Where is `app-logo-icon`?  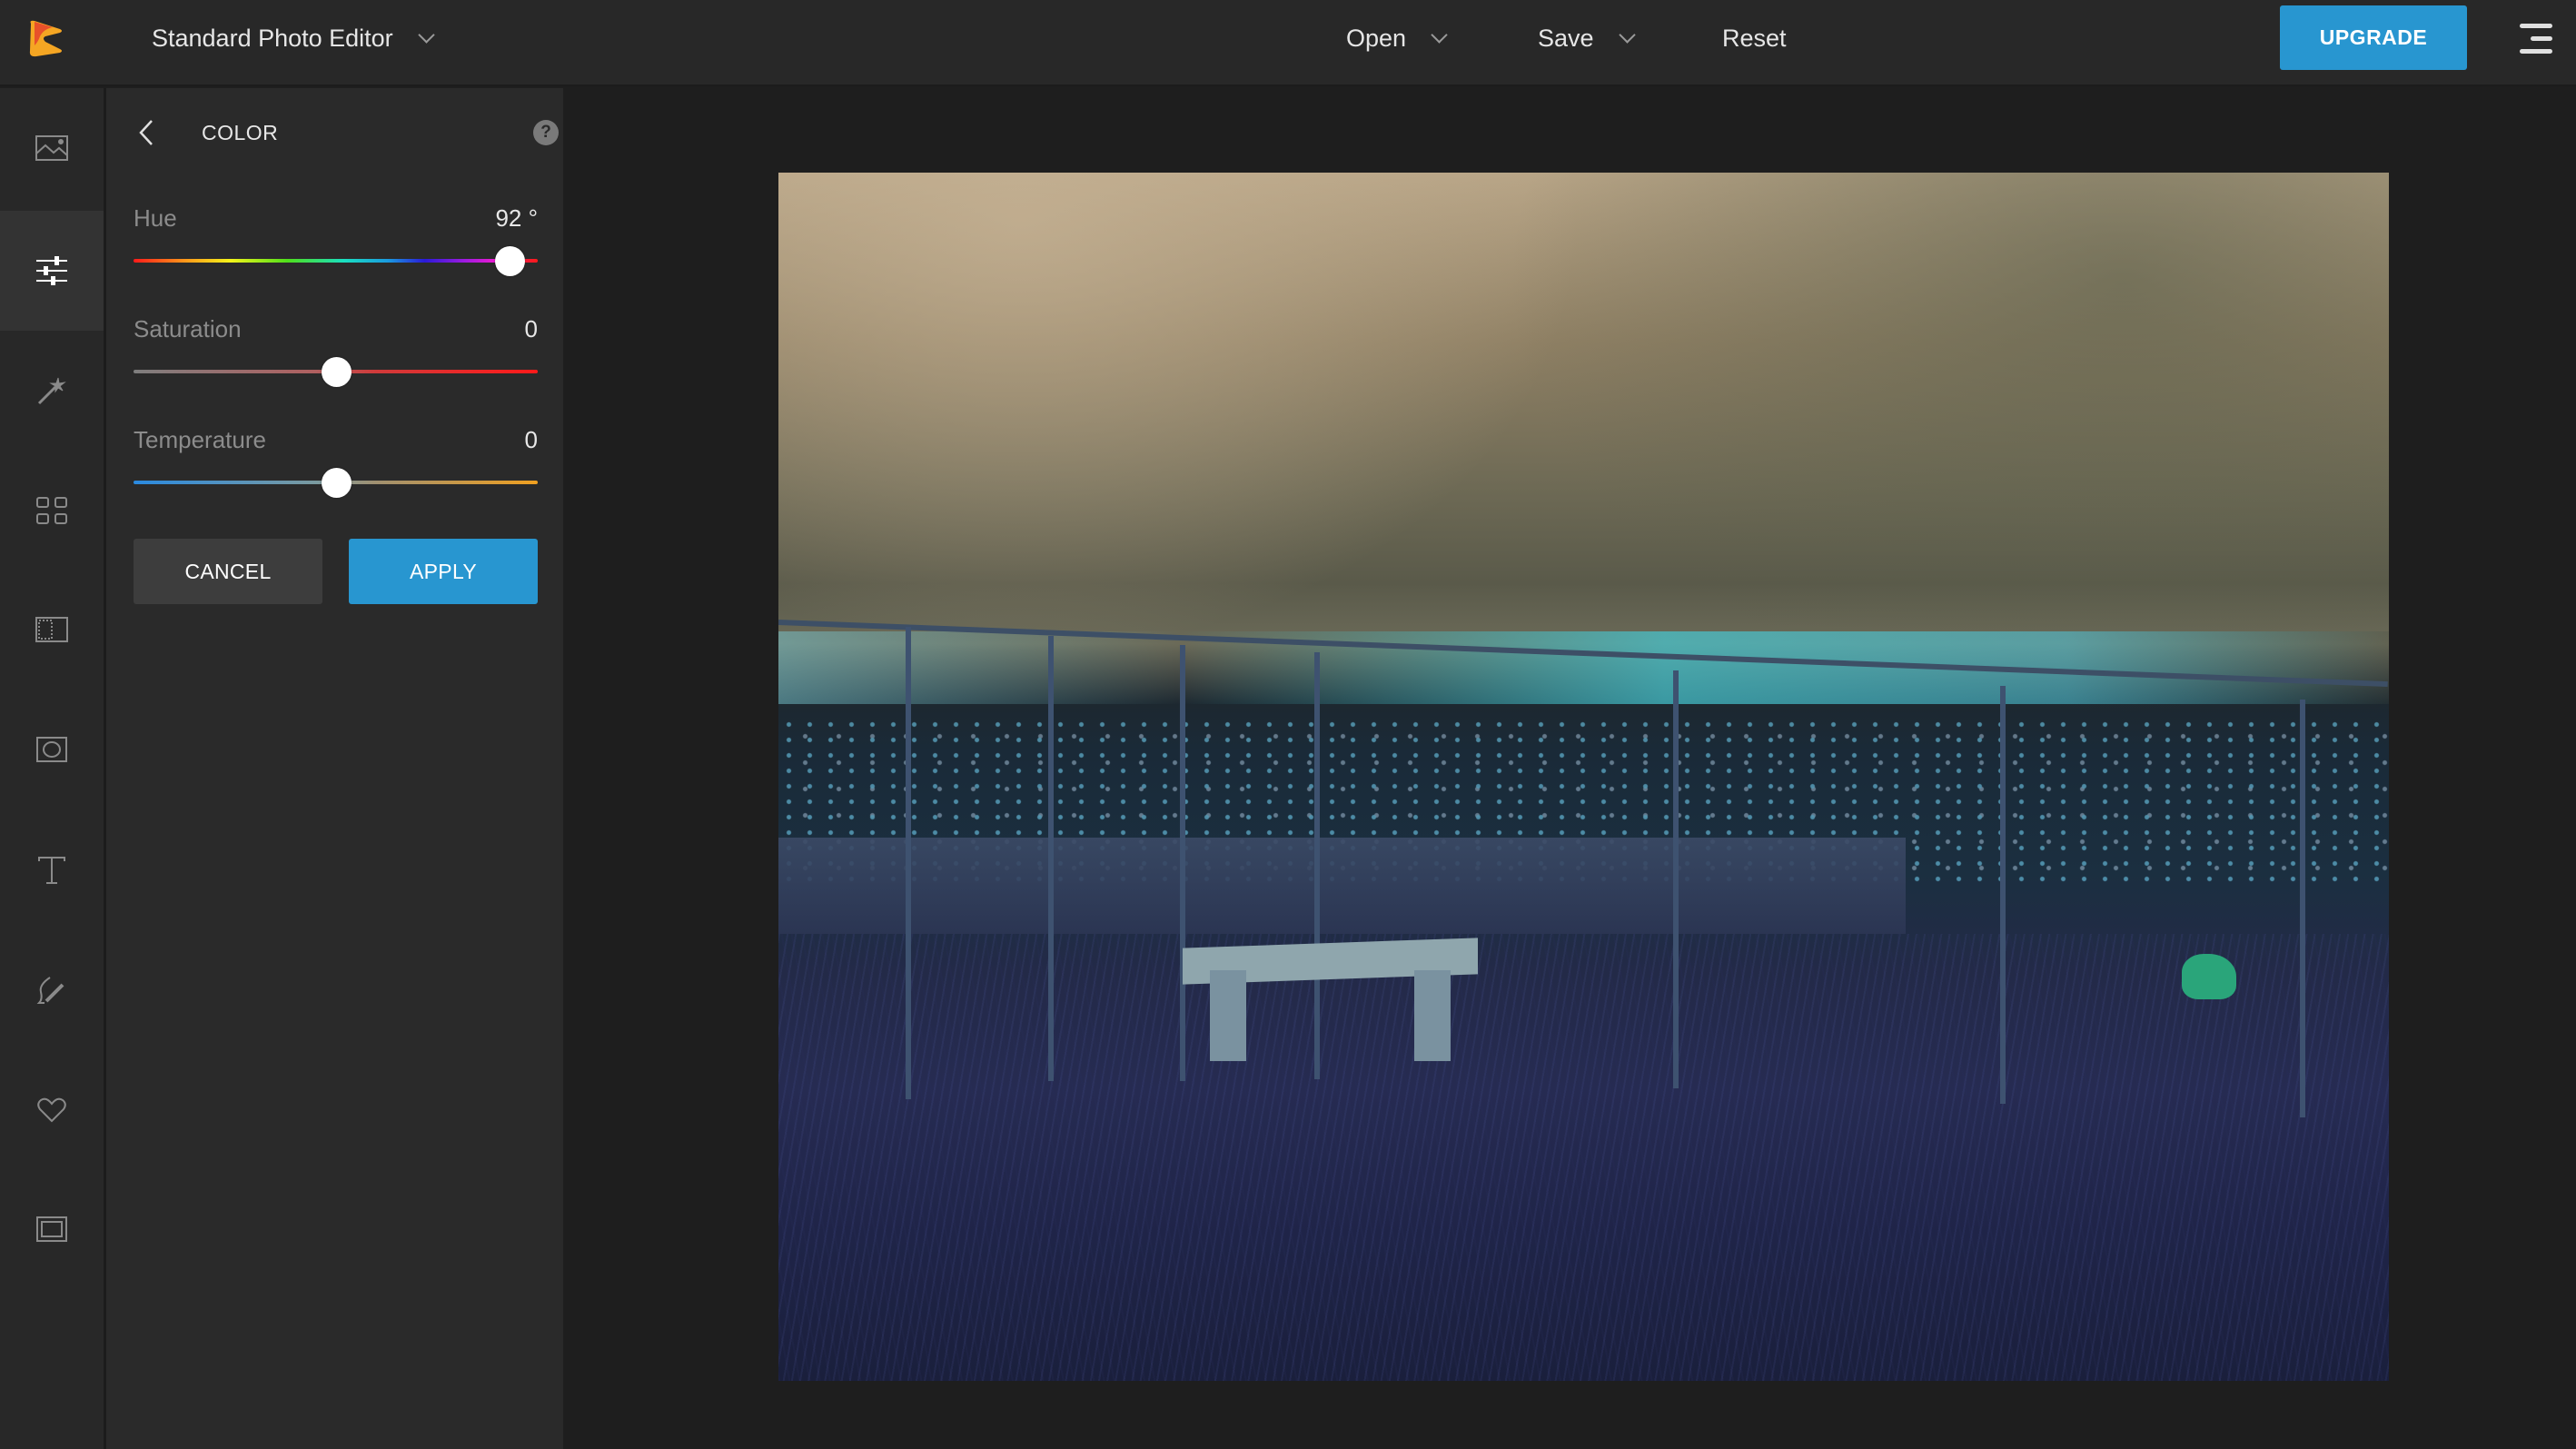 app-logo-icon is located at coordinates (45, 38).